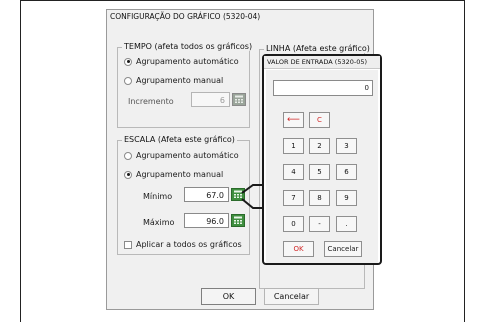  What do you see at coordinates (319, 224) in the screenshot?
I see `key-minus: -` at bounding box center [319, 224].